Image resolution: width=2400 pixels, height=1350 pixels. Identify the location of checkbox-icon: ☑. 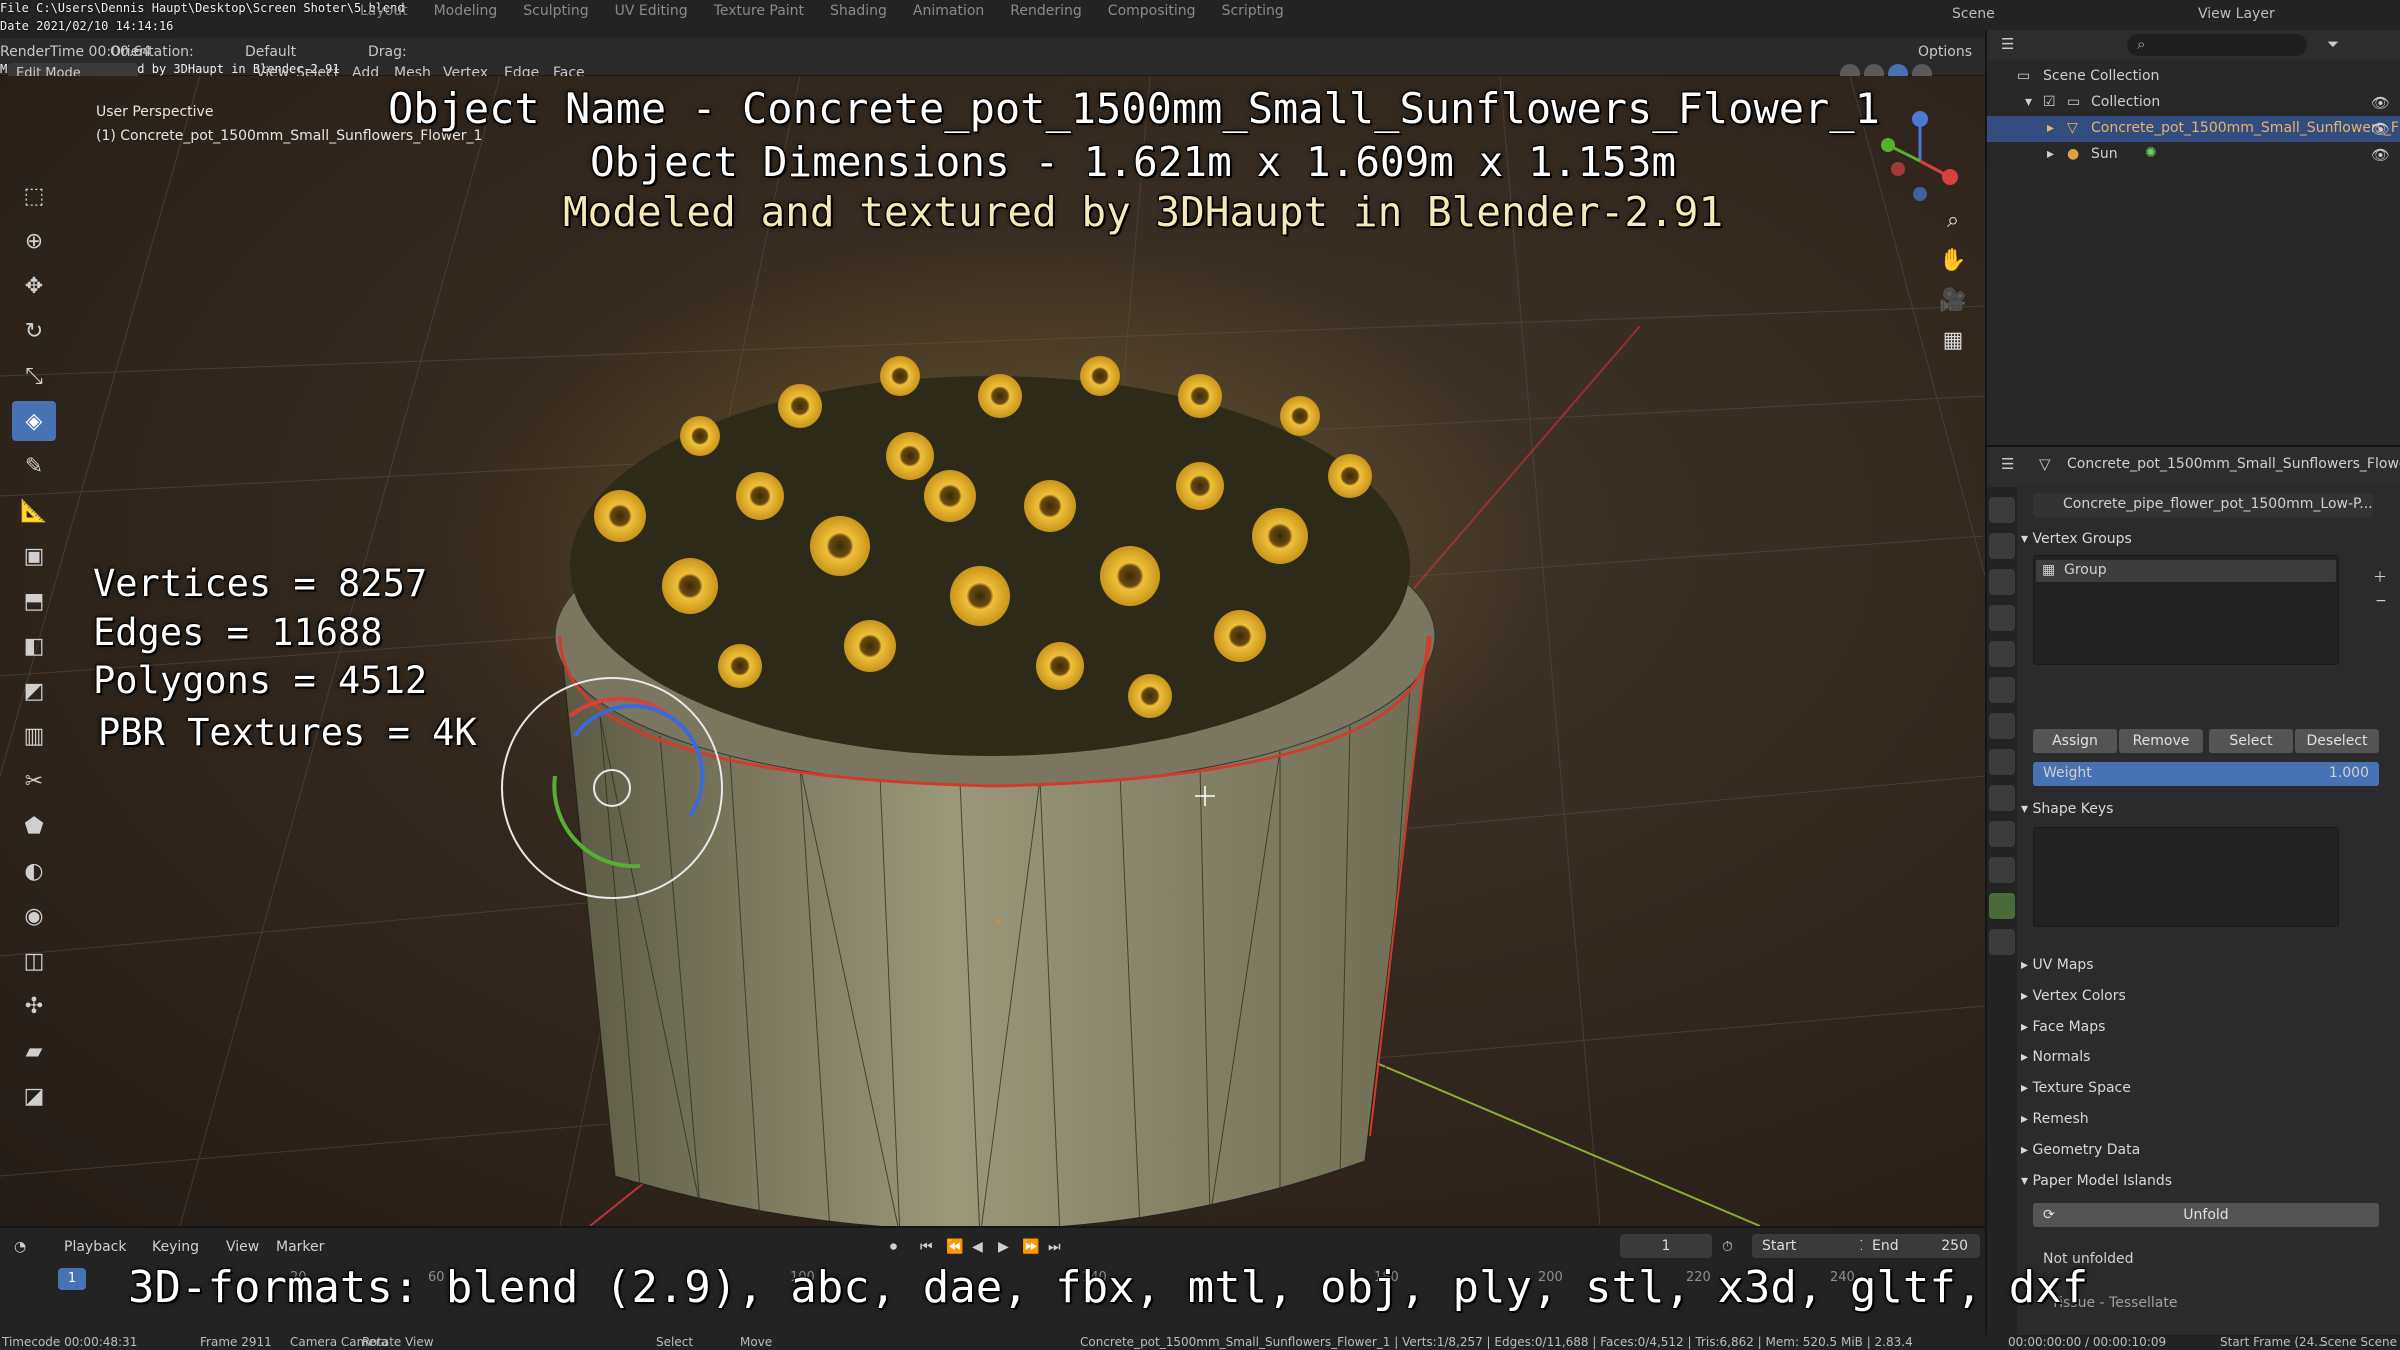
(2049, 102).